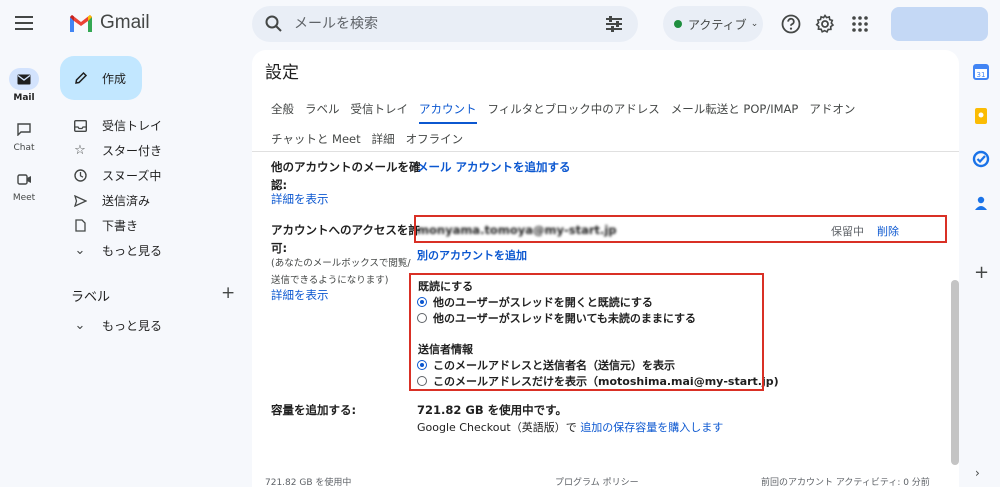  I want to click on other-accounts-label: 他のアカウントのメールを確 認:, so click(346, 176).